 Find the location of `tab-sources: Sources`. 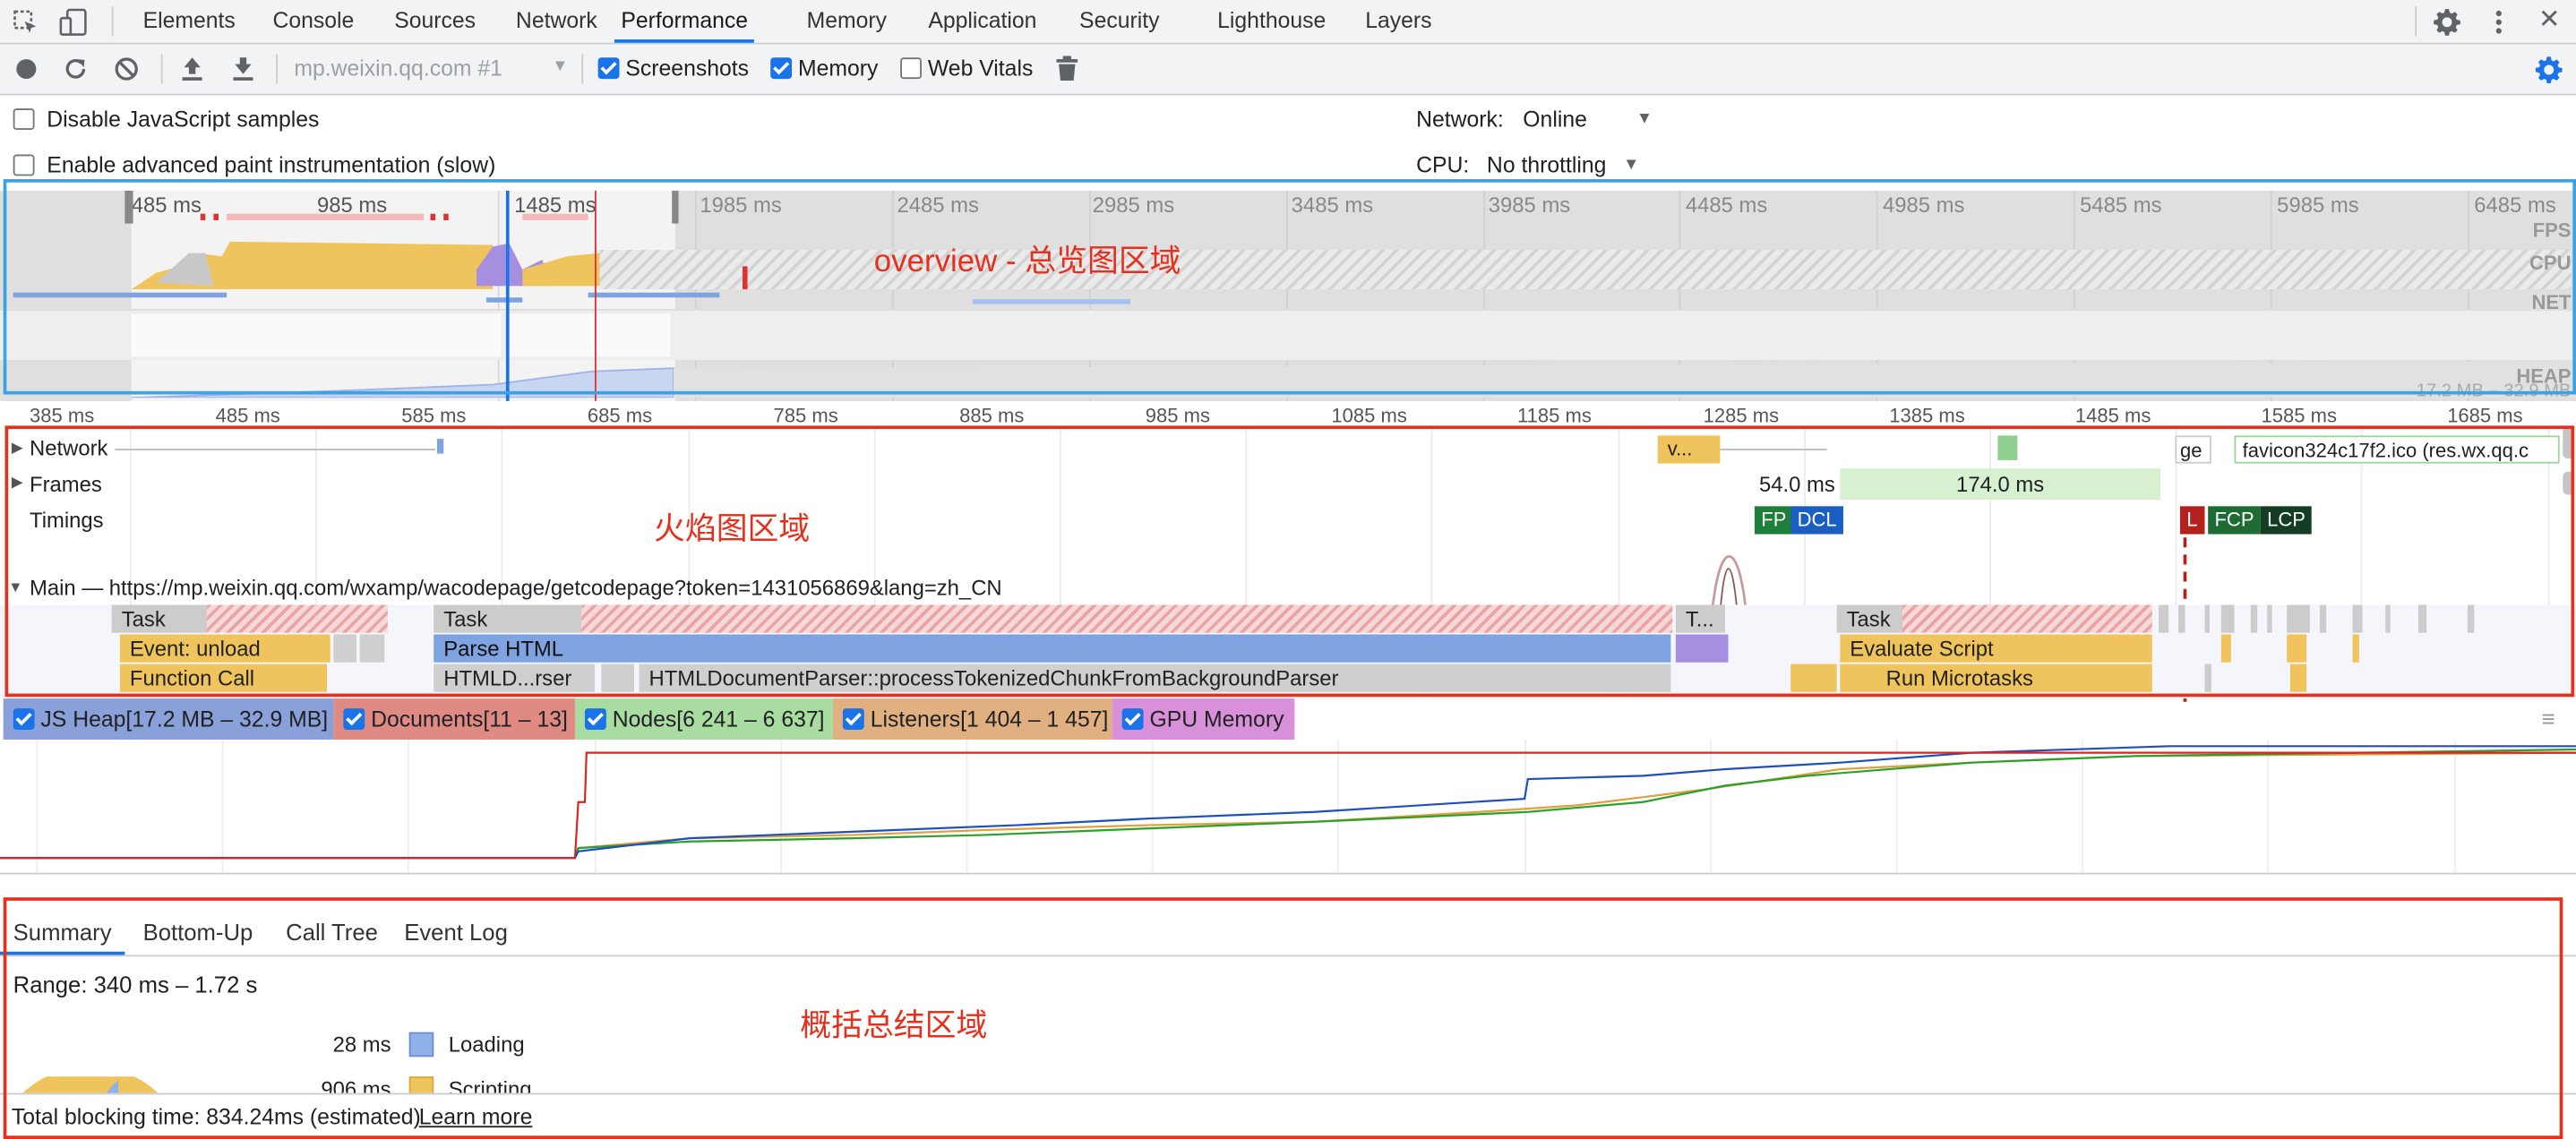

tab-sources: Sources is located at coordinates (435, 22).